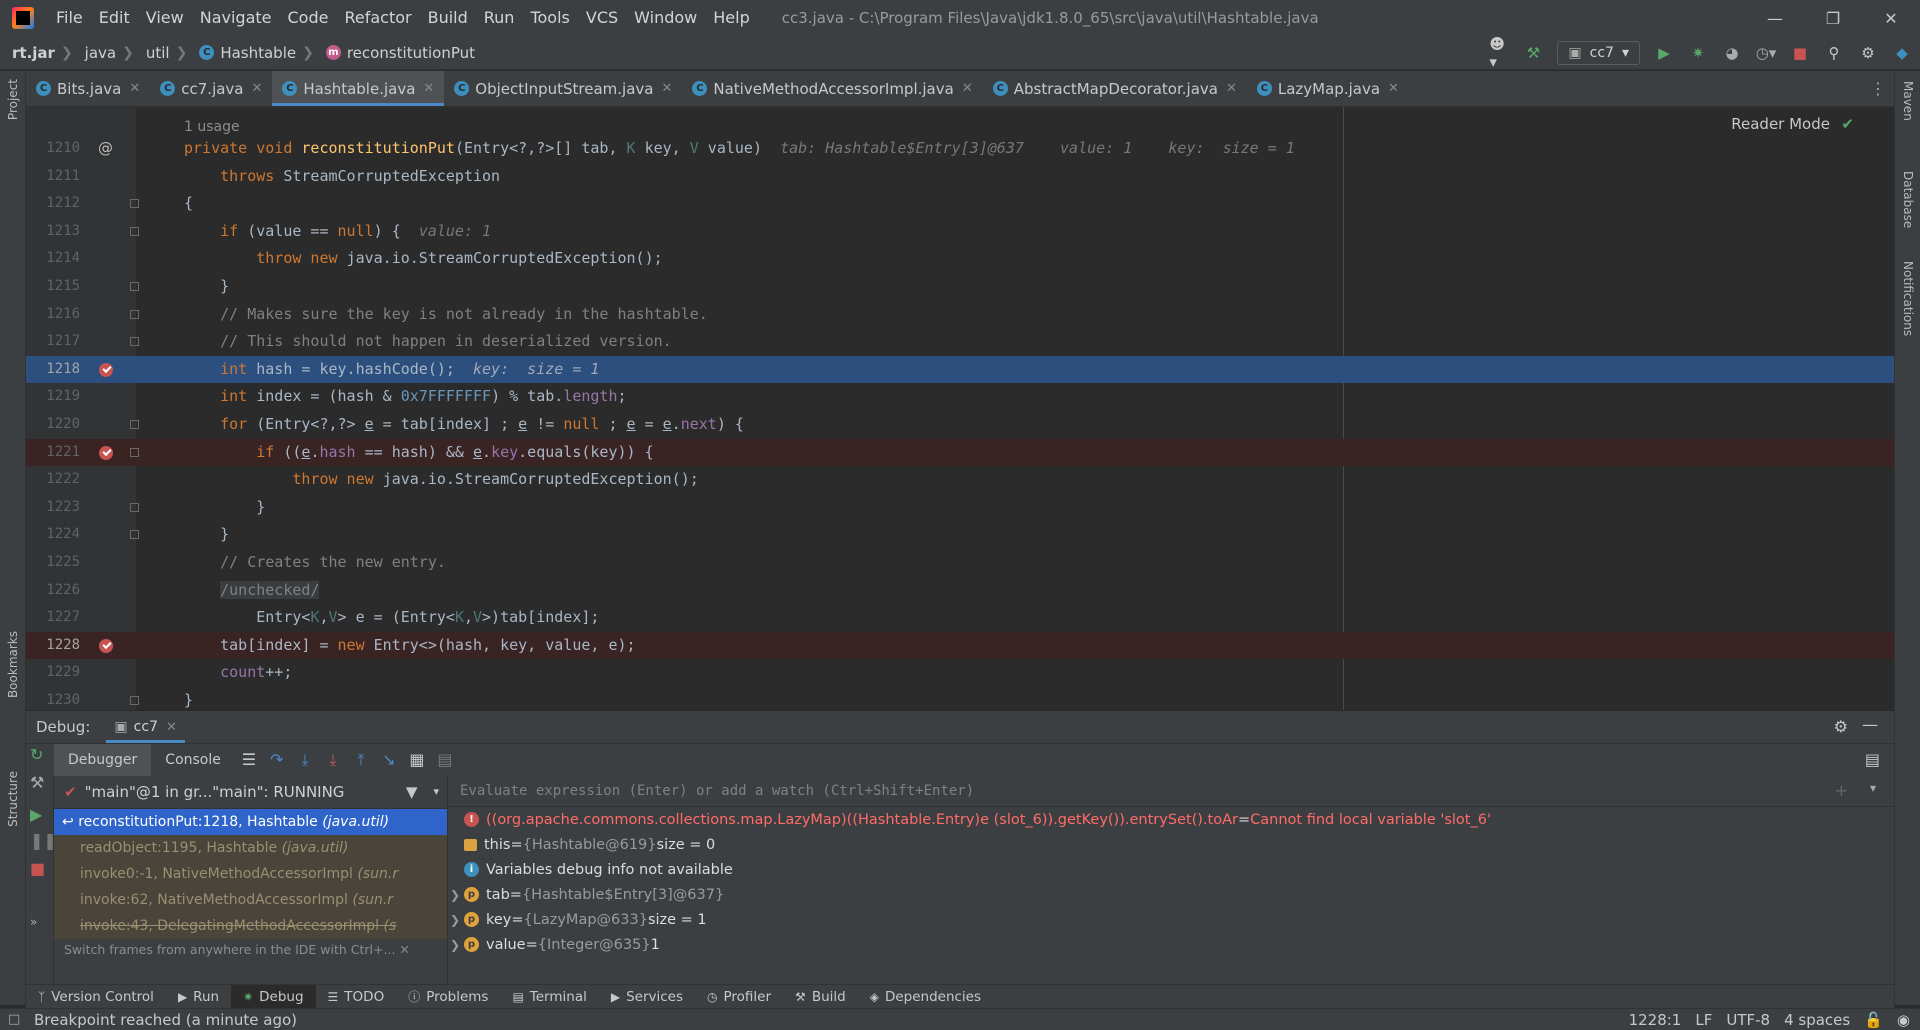 Image resolution: width=1920 pixels, height=1030 pixels. Describe the element at coordinates (1766, 53) in the screenshot. I see `profiler-icon: ◷▾` at that location.